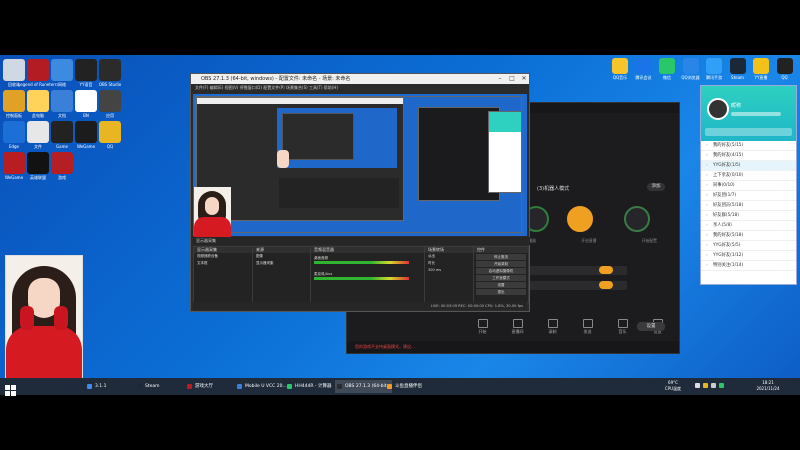 The width and height of the screenshot is (800, 450). I want to click on qq-group-item: 好友团员(5/18), so click(748, 206).